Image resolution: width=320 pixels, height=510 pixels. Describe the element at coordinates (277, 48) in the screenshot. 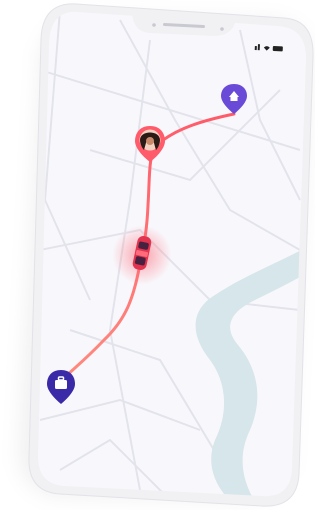

I see `battery-icon` at that location.